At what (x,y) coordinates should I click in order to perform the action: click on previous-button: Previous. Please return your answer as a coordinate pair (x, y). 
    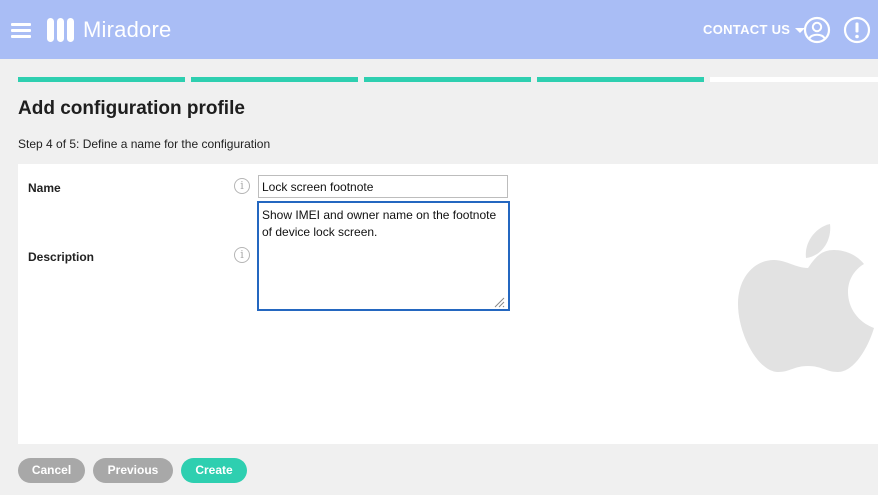
    Looking at the image, I should click on (133, 470).